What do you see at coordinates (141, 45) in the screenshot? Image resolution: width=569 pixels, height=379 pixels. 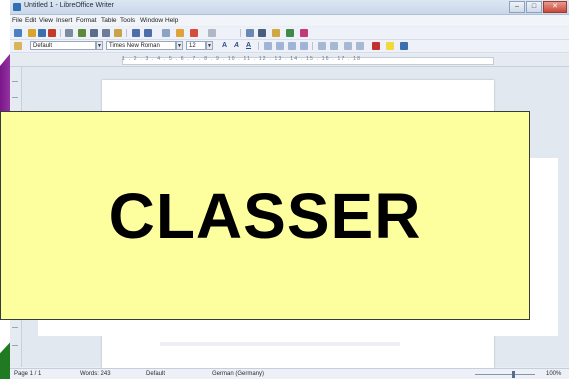 I see `font-name-select: Times New Roman` at bounding box center [141, 45].